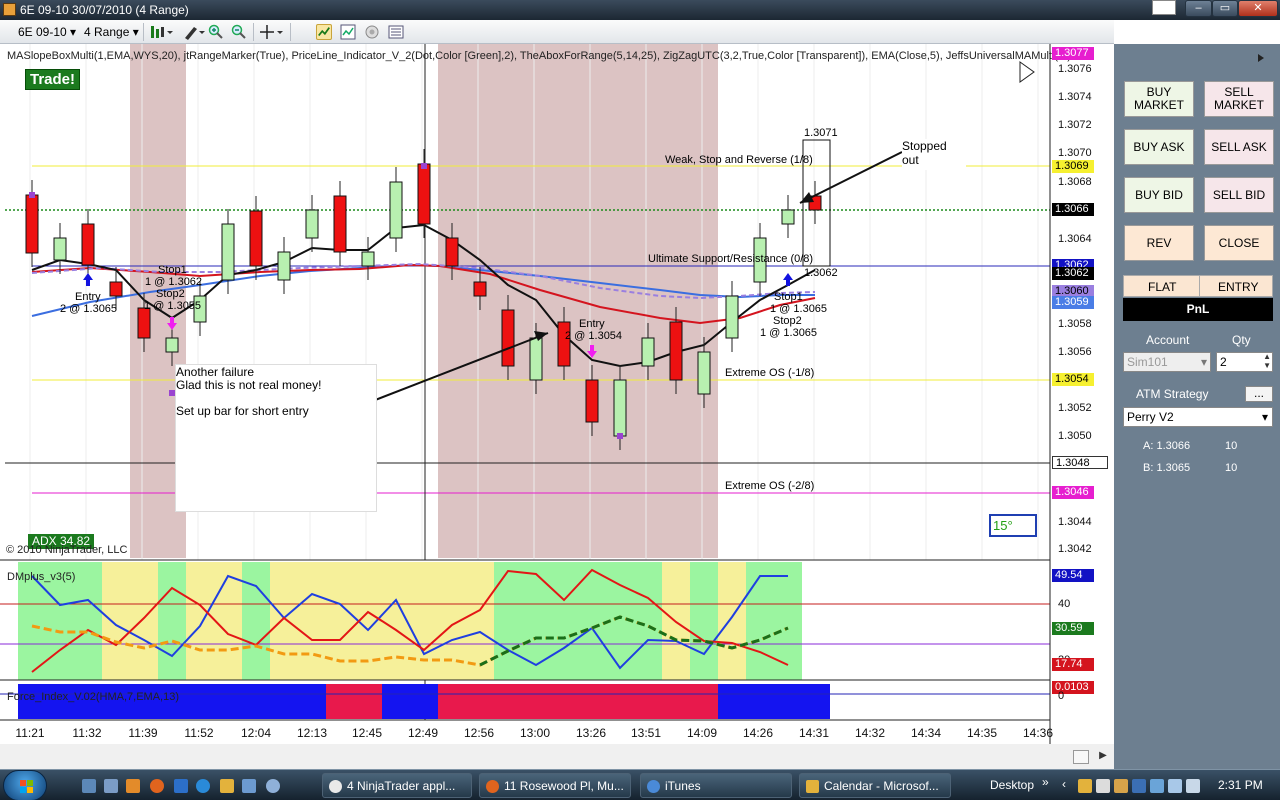 The height and width of the screenshot is (800, 1280). Describe the element at coordinates (1075, 436) in the screenshot. I see `price-axis-label: 1.3050` at that location.